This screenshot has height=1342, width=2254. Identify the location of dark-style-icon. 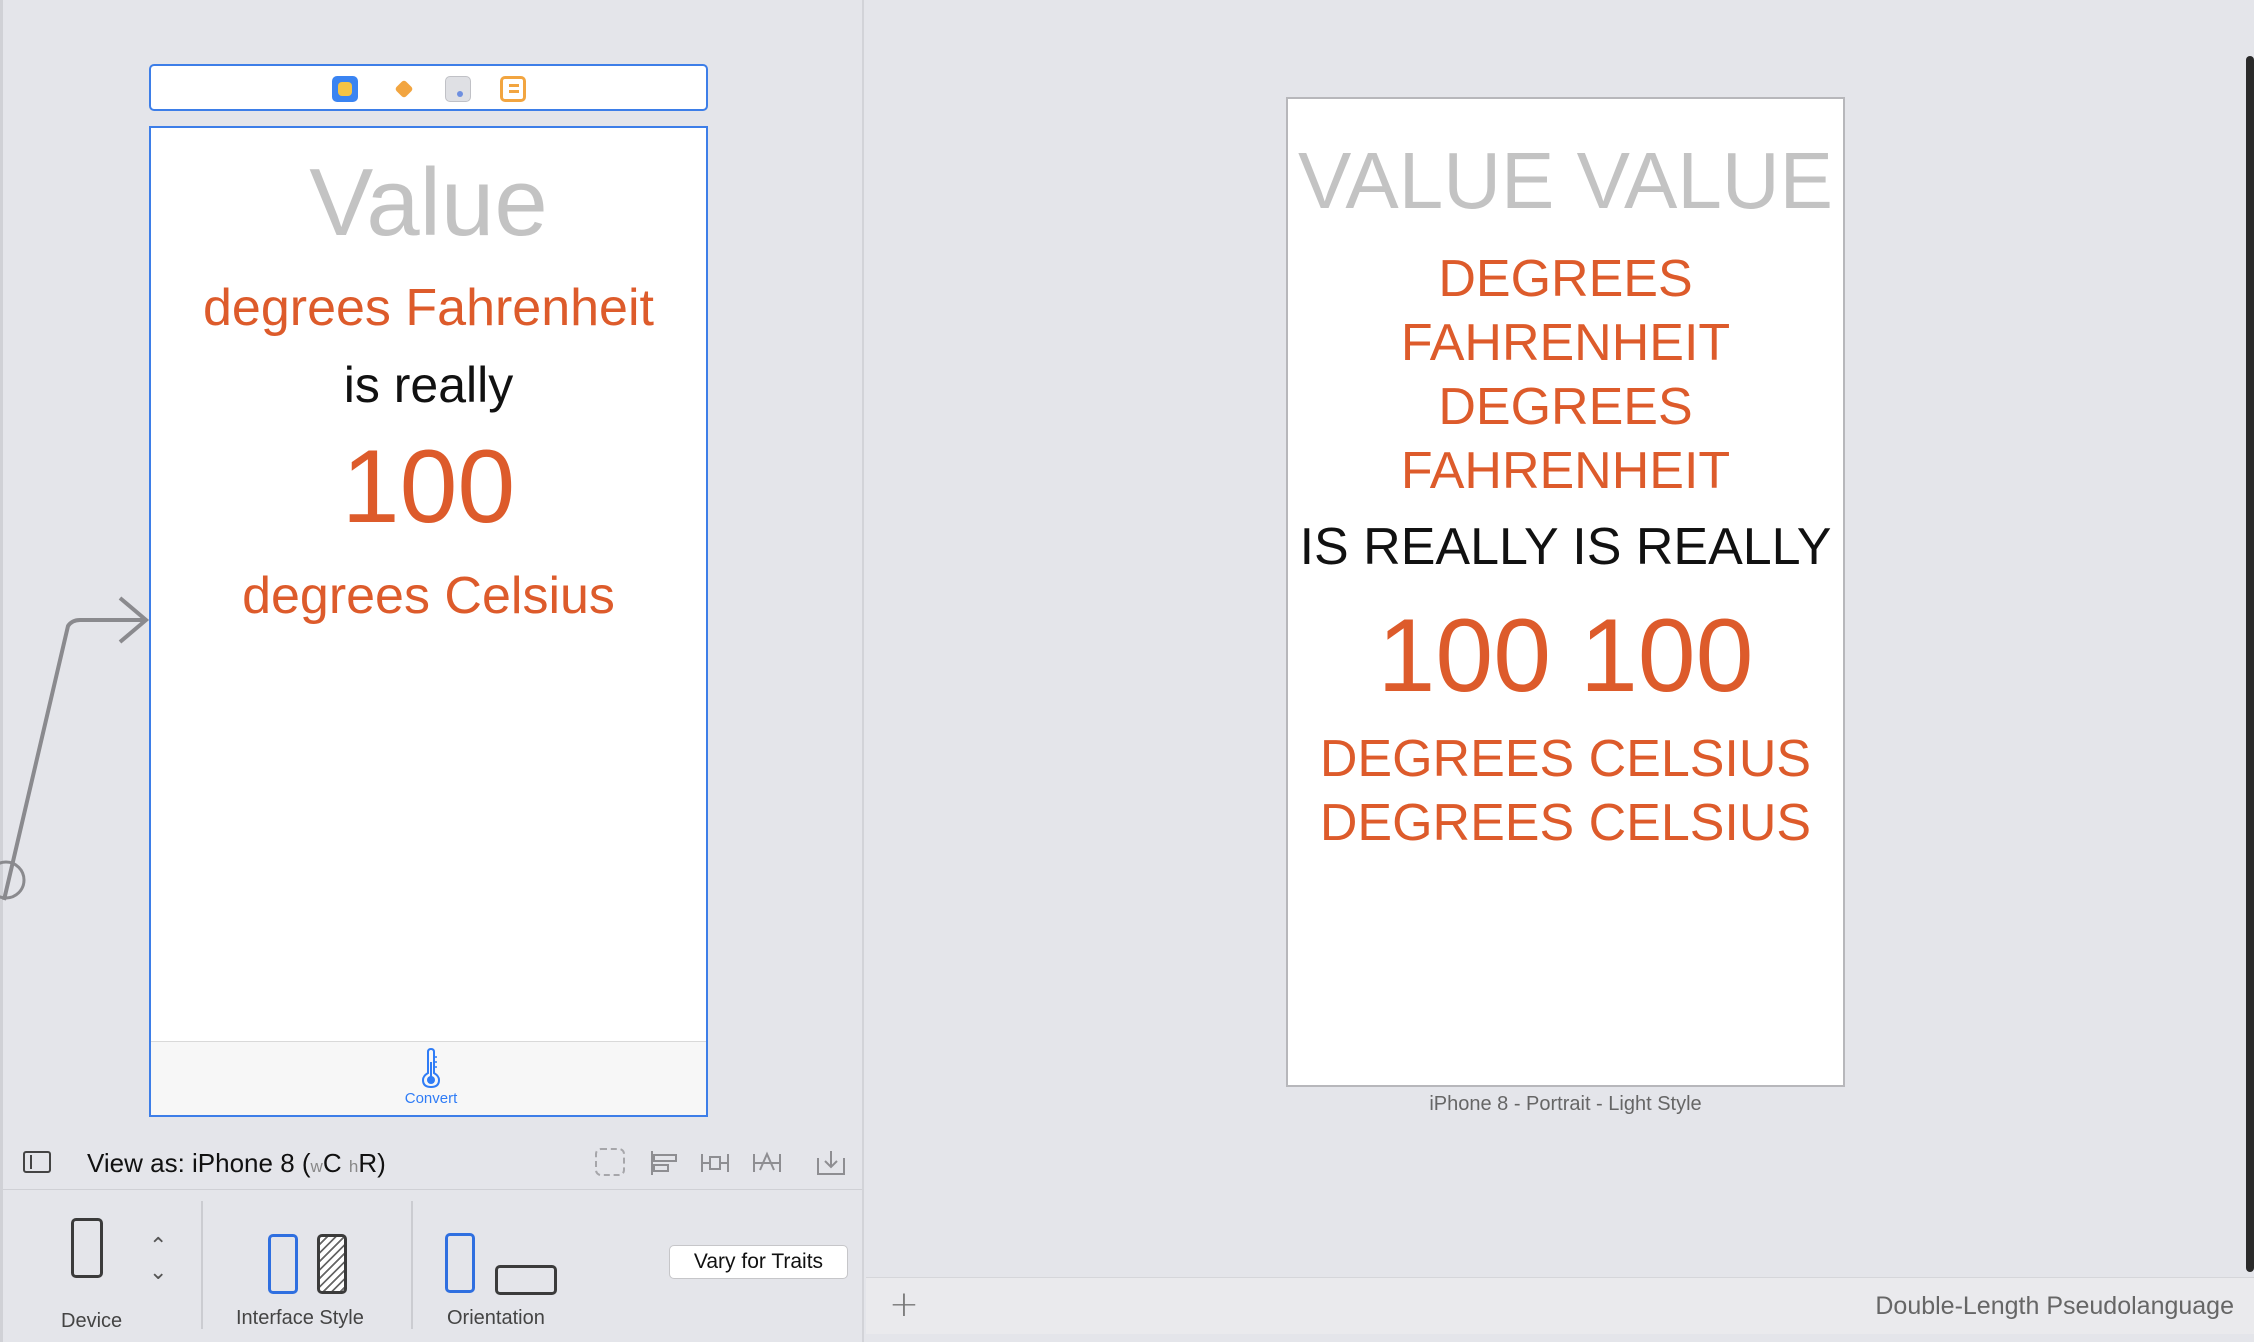
(332, 1264).